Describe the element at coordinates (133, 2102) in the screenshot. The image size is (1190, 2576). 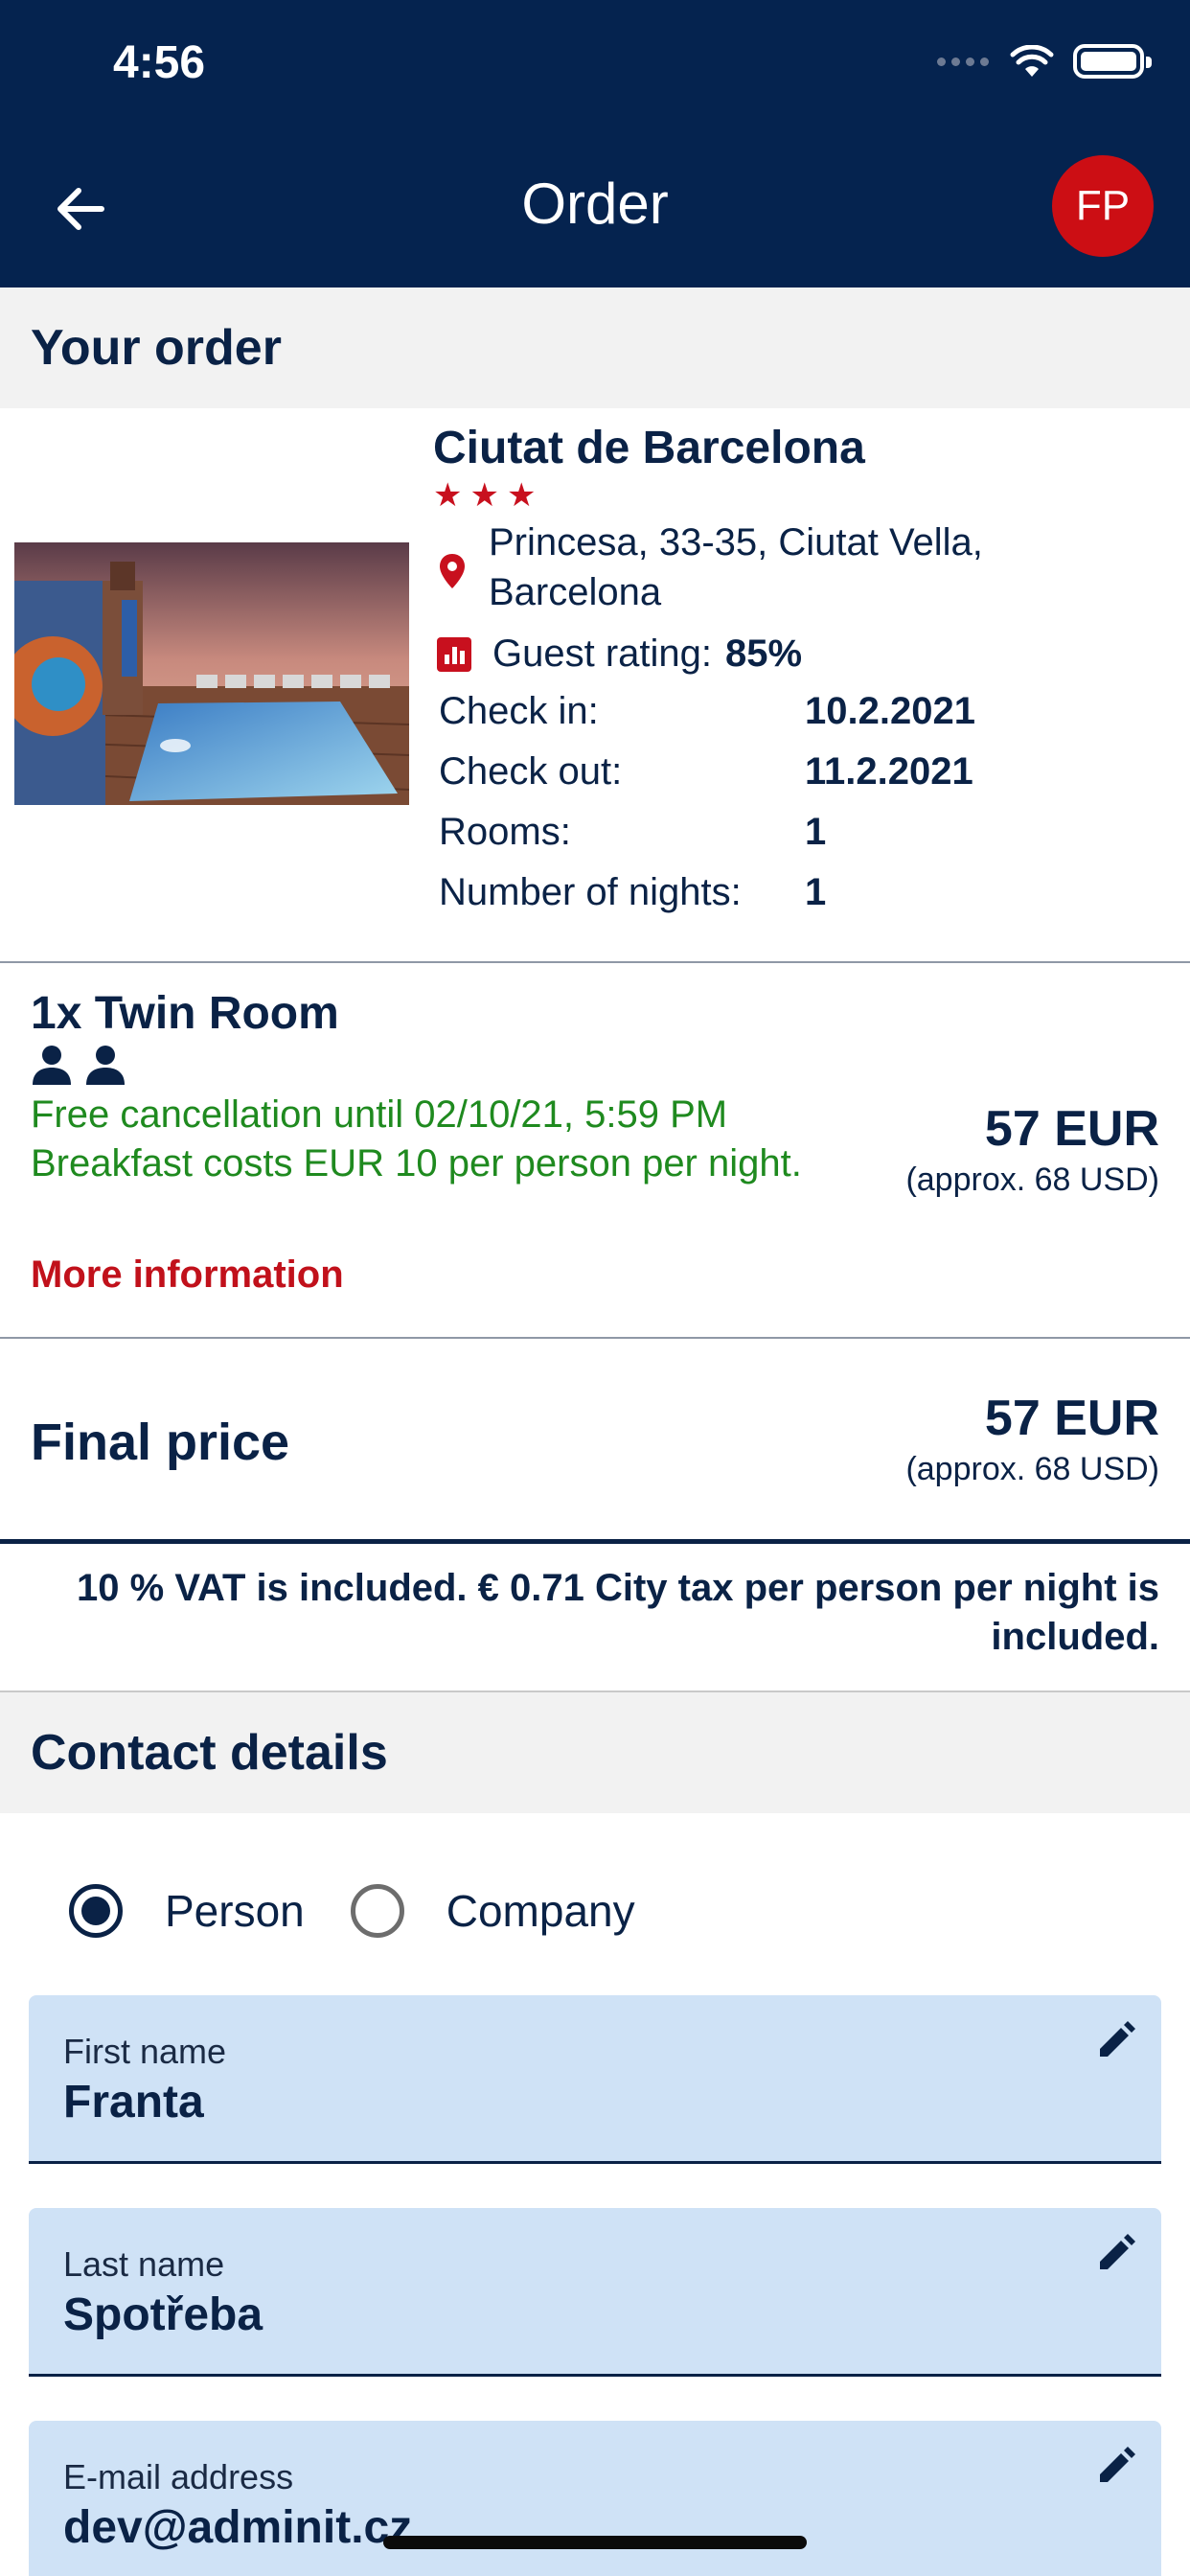
I see `first-name-value: Franta` at that location.